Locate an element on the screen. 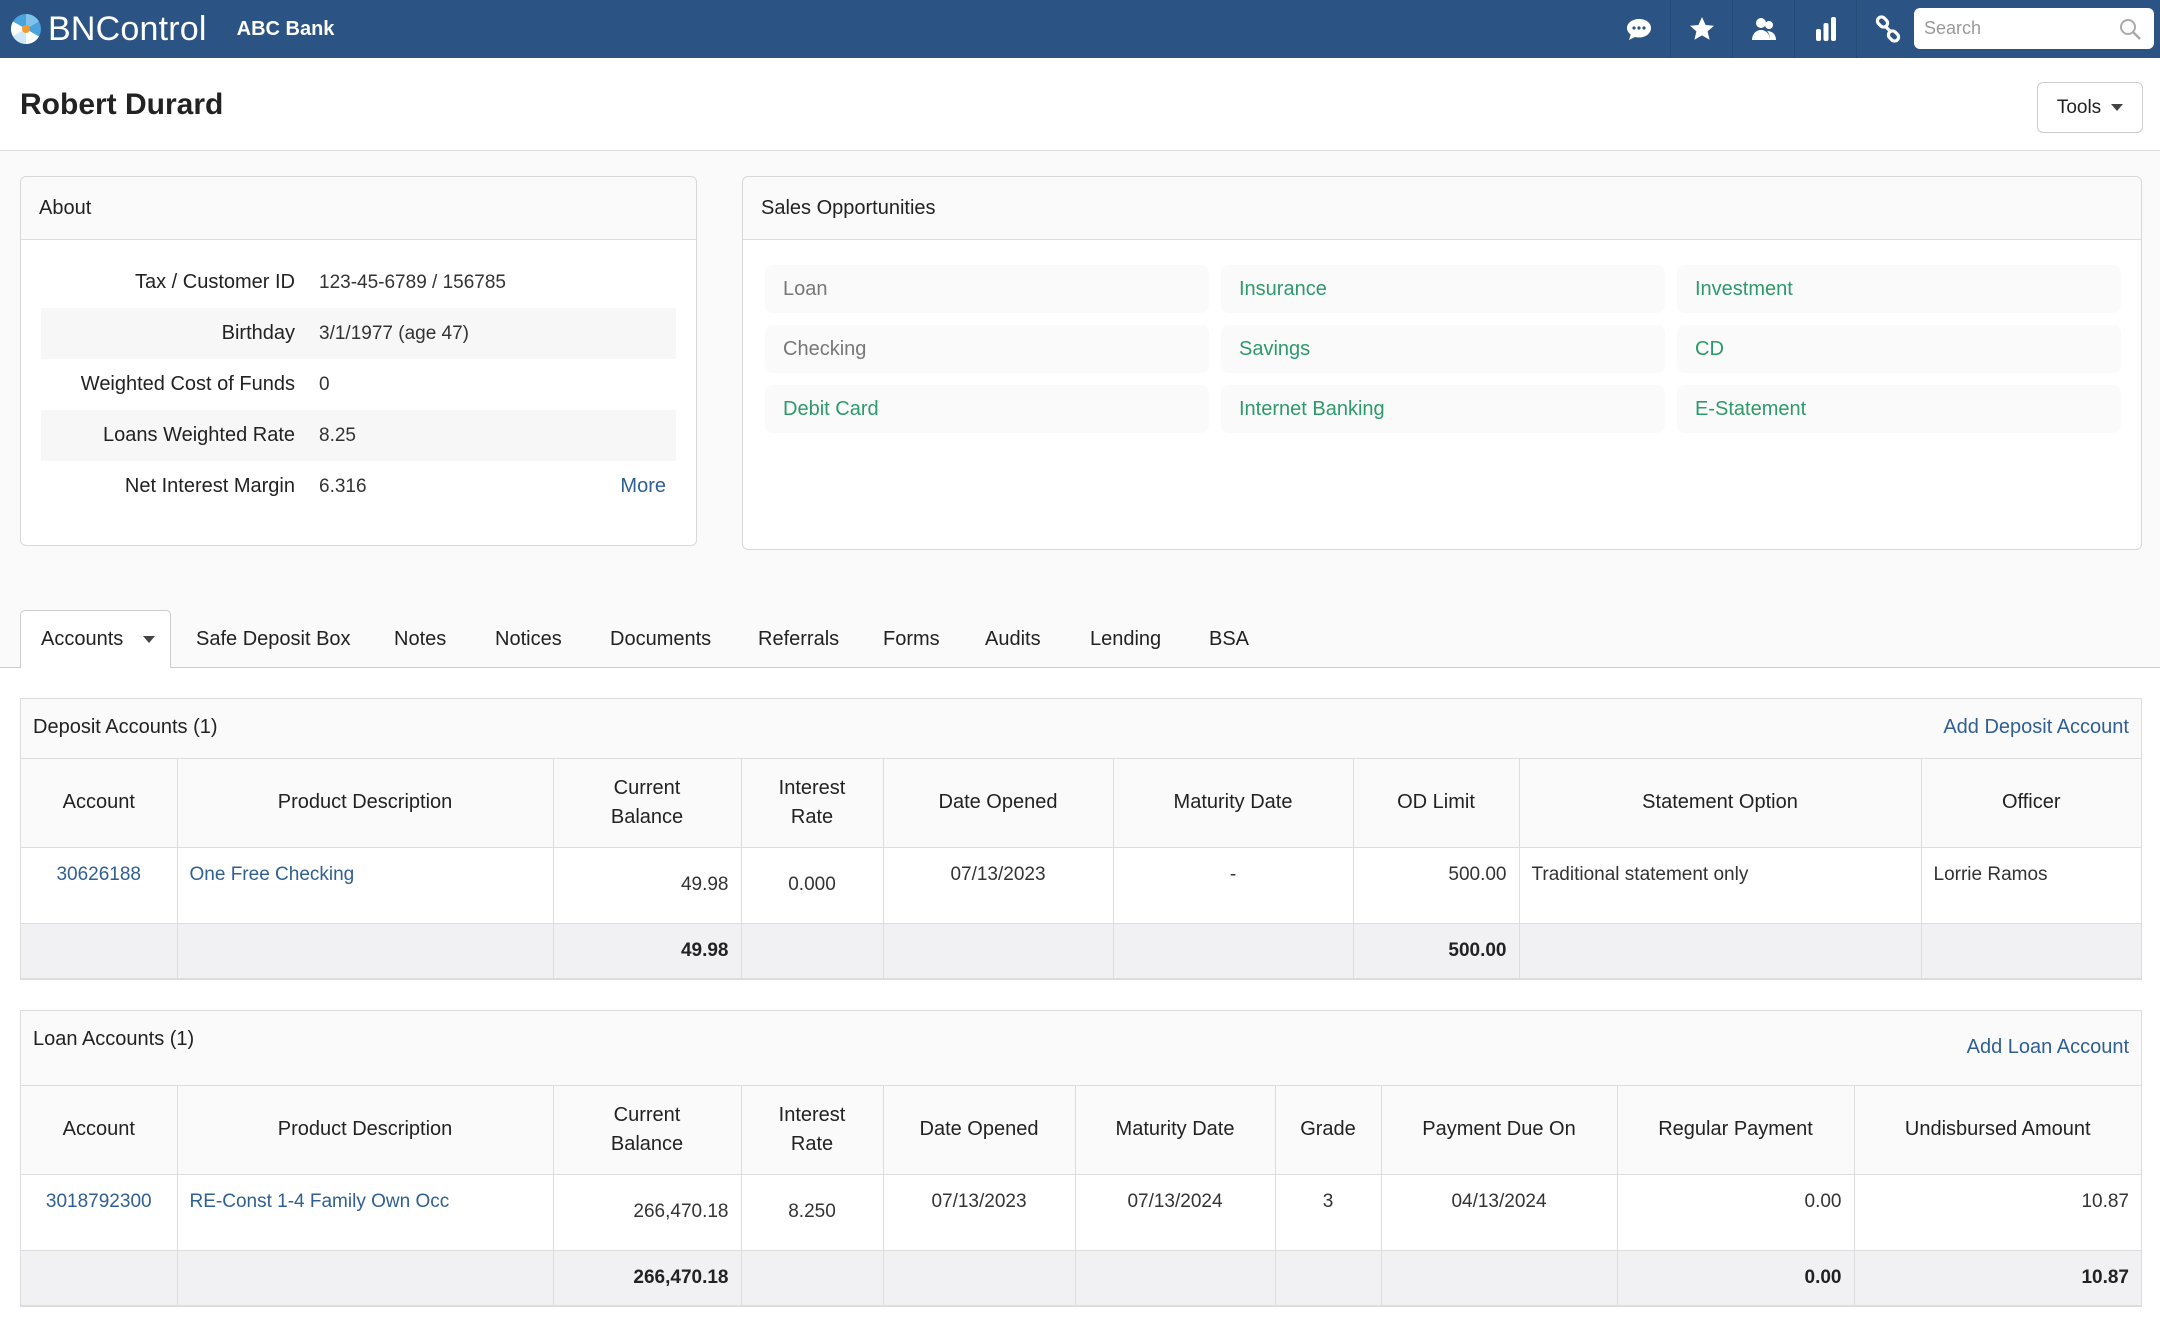 The image size is (2160, 1324). customers-button is located at coordinates (1763, 29).